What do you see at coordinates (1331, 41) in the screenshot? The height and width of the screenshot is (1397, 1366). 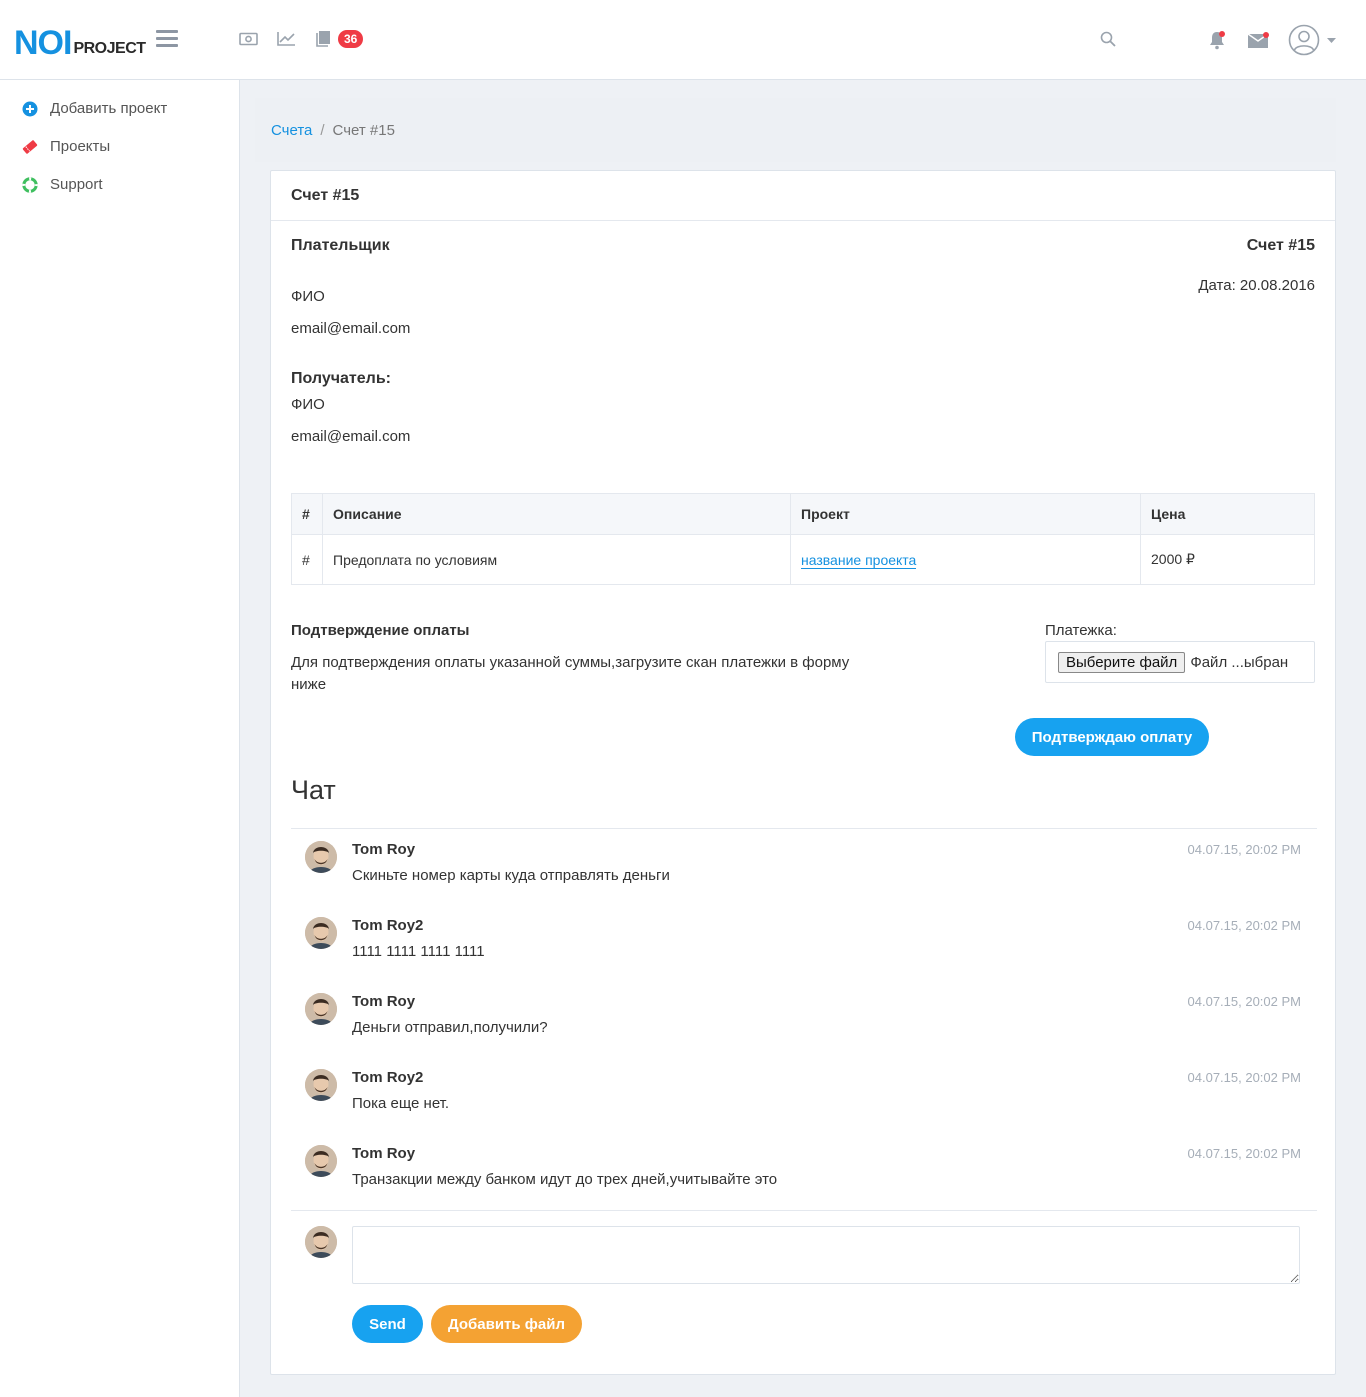 I see `chevron-down-icon` at bounding box center [1331, 41].